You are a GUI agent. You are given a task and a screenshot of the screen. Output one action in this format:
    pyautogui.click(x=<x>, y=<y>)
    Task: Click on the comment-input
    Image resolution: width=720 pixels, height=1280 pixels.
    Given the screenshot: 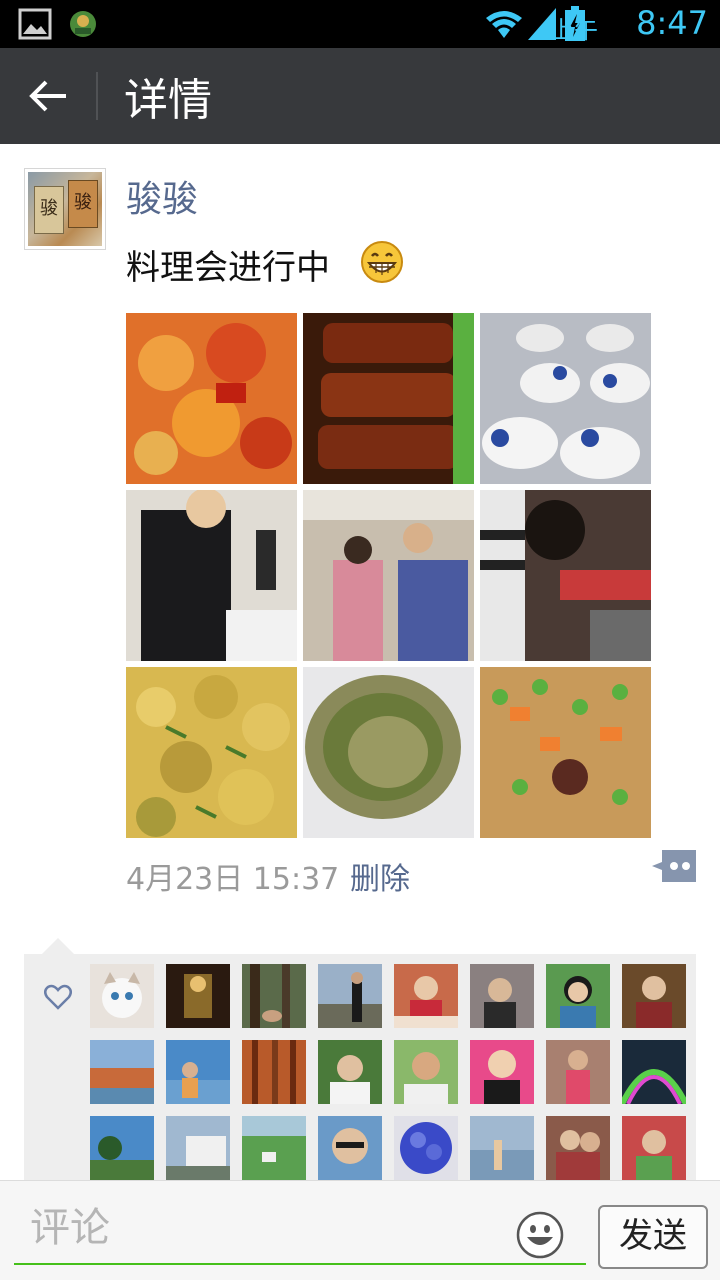 What is the action you would take?
    pyautogui.click(x=300, y=1229)
    